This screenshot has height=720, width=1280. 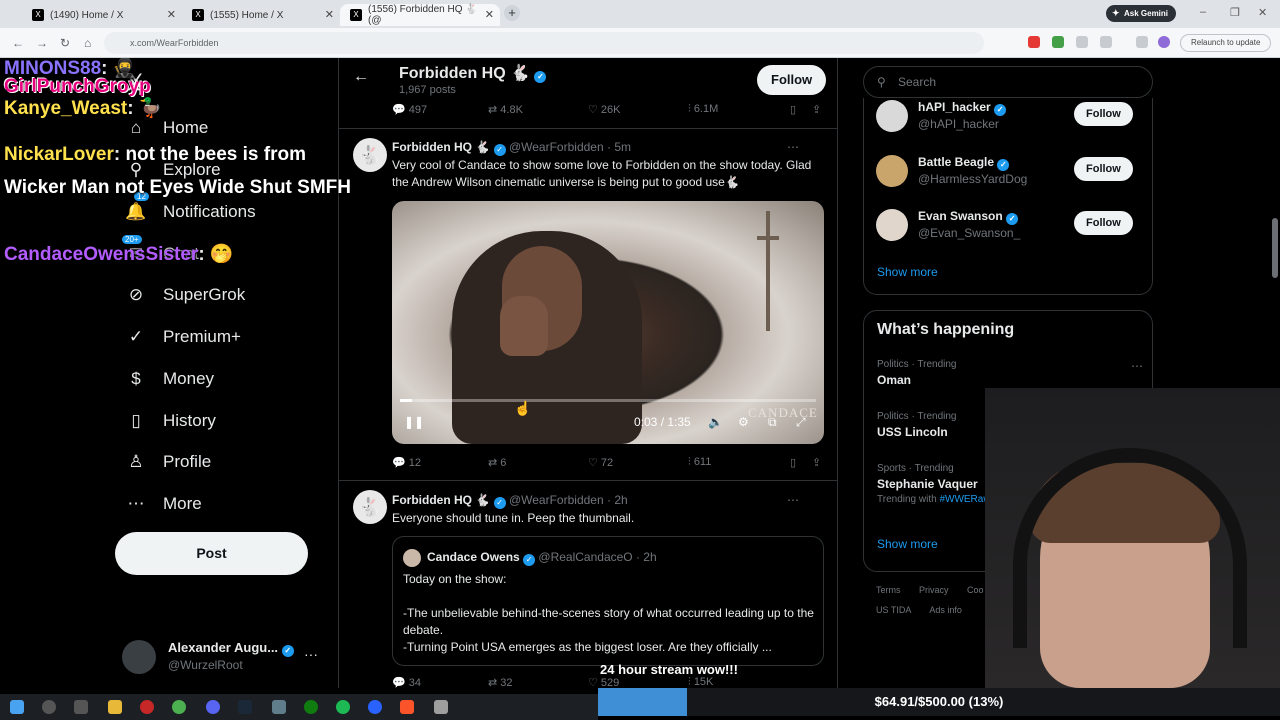 What do you see at coordinates (179, 707) in the screenshot?
I see `chrome-icon` at bounding box center [179, 707].